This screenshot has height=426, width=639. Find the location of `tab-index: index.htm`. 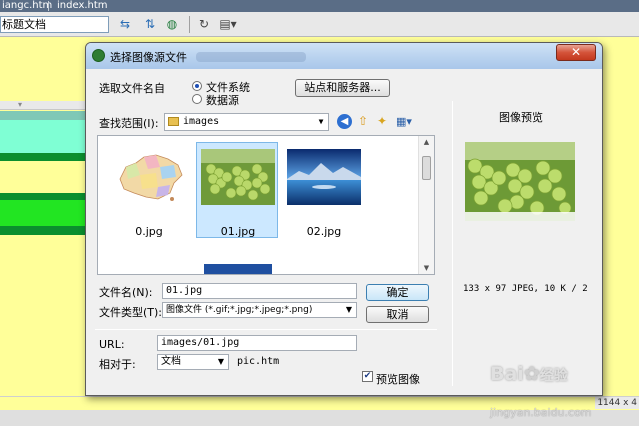

tab-index: index.htm is located at coordinates (82, 6).